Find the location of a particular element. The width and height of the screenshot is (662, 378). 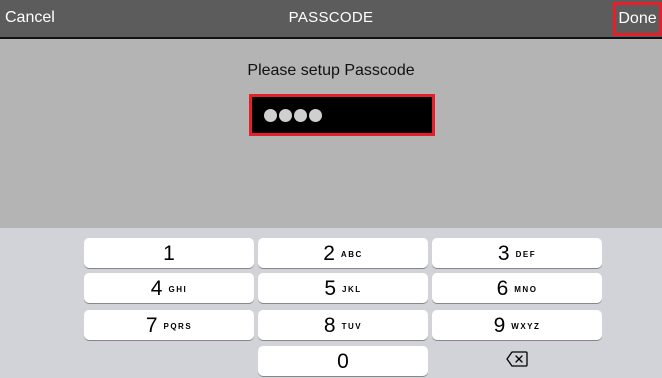

key-7: 7 PQRS is located at coordinates (169, 325).